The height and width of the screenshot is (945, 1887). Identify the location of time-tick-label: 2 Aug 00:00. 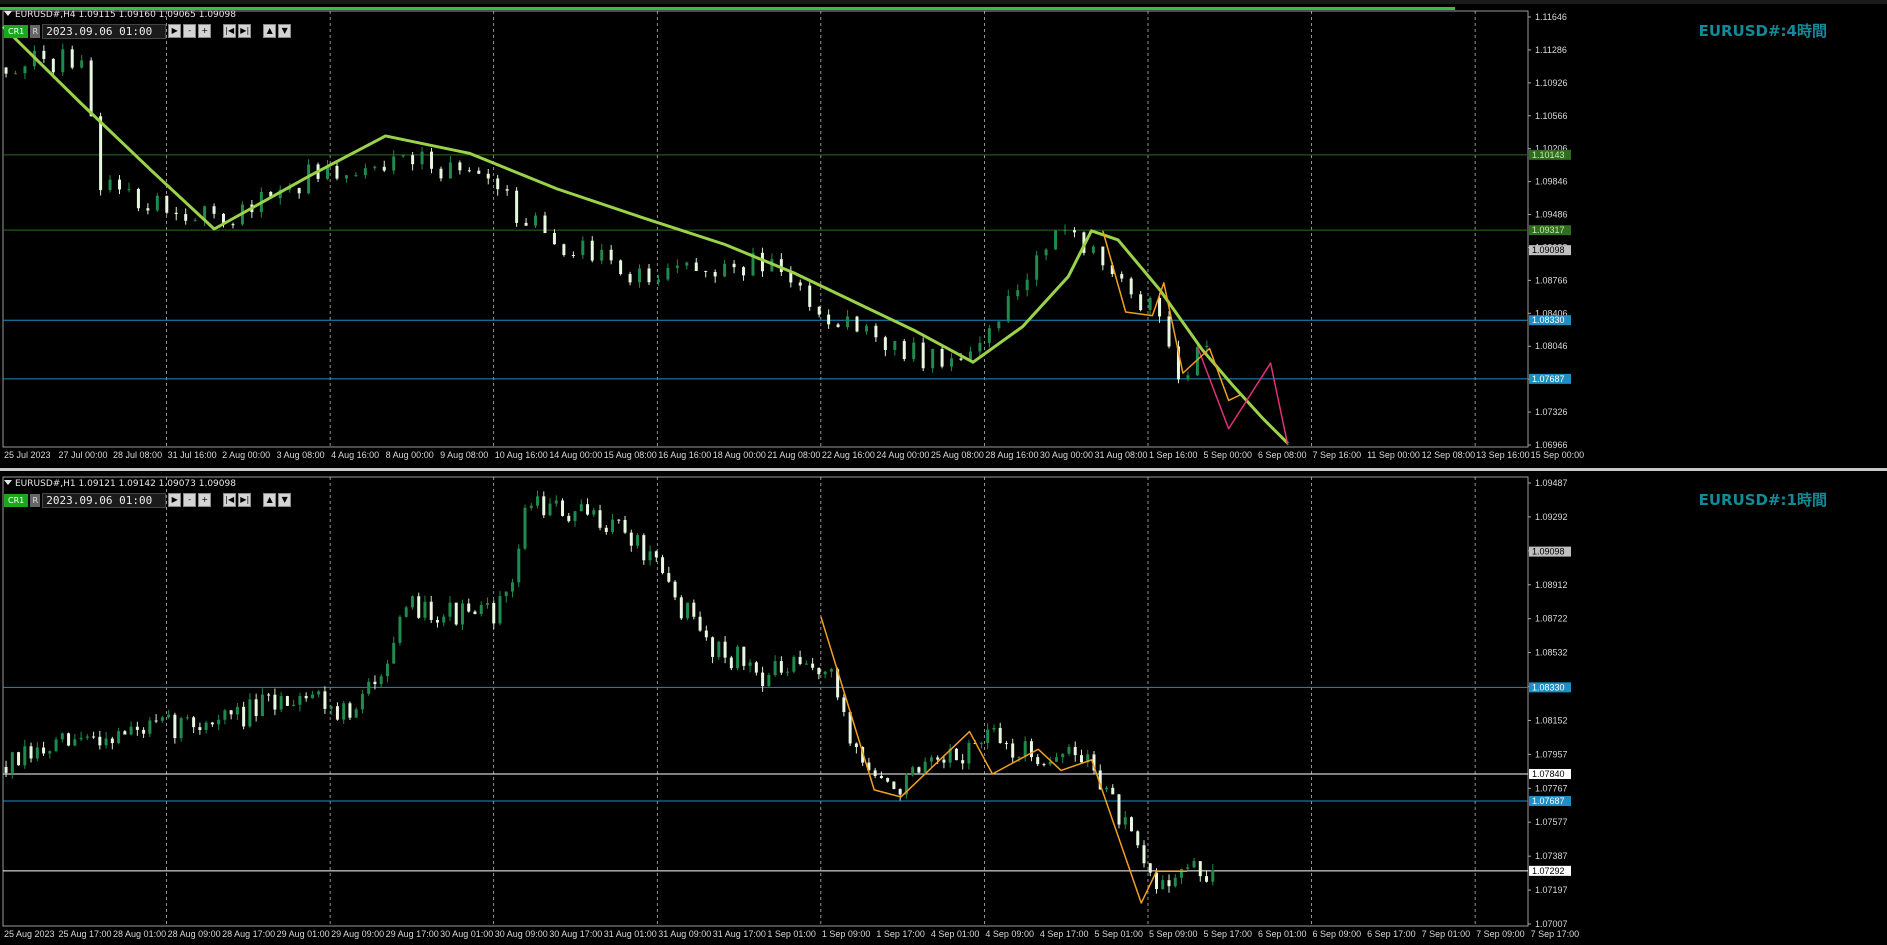
(246, 455).